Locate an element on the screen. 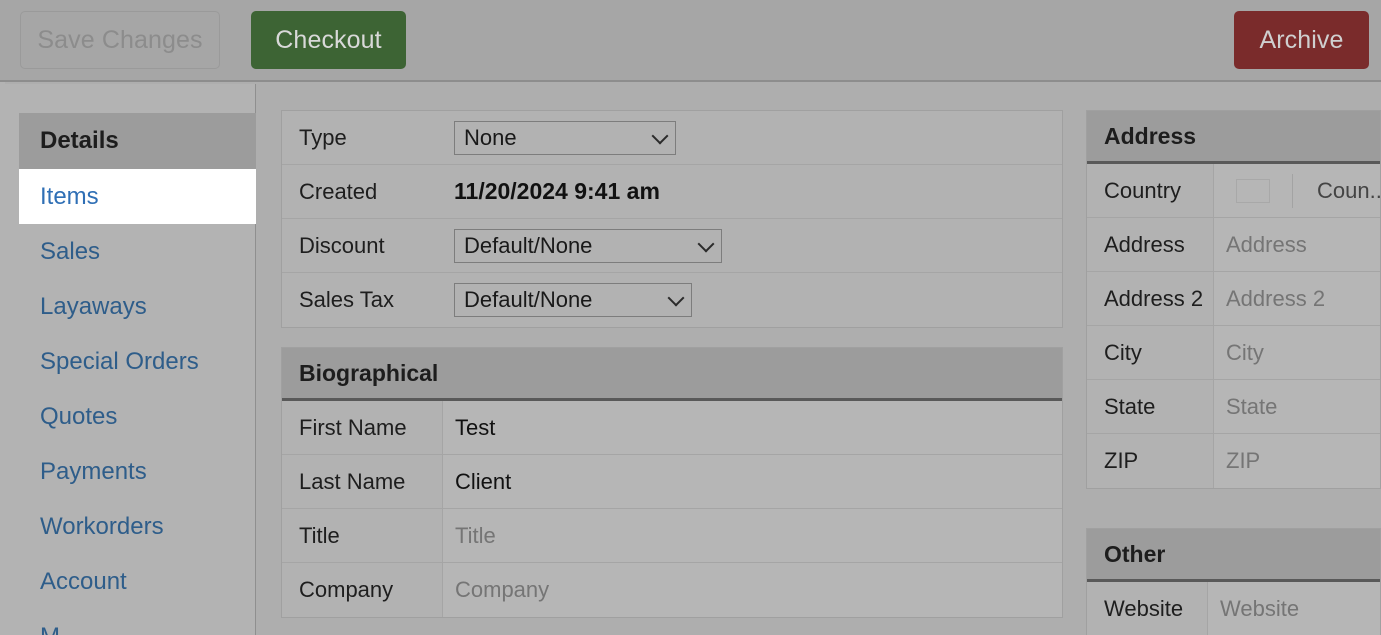 Image resolution: width=1381 pixels, height=635 pixels. row-address2: Address 2 Address 2 is located at coordinates (1233, 299).